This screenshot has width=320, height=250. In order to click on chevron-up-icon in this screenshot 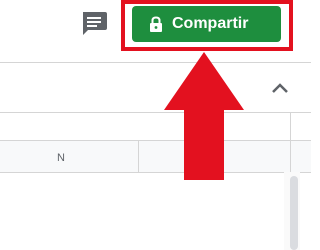, I will do `click(280, 88)`.